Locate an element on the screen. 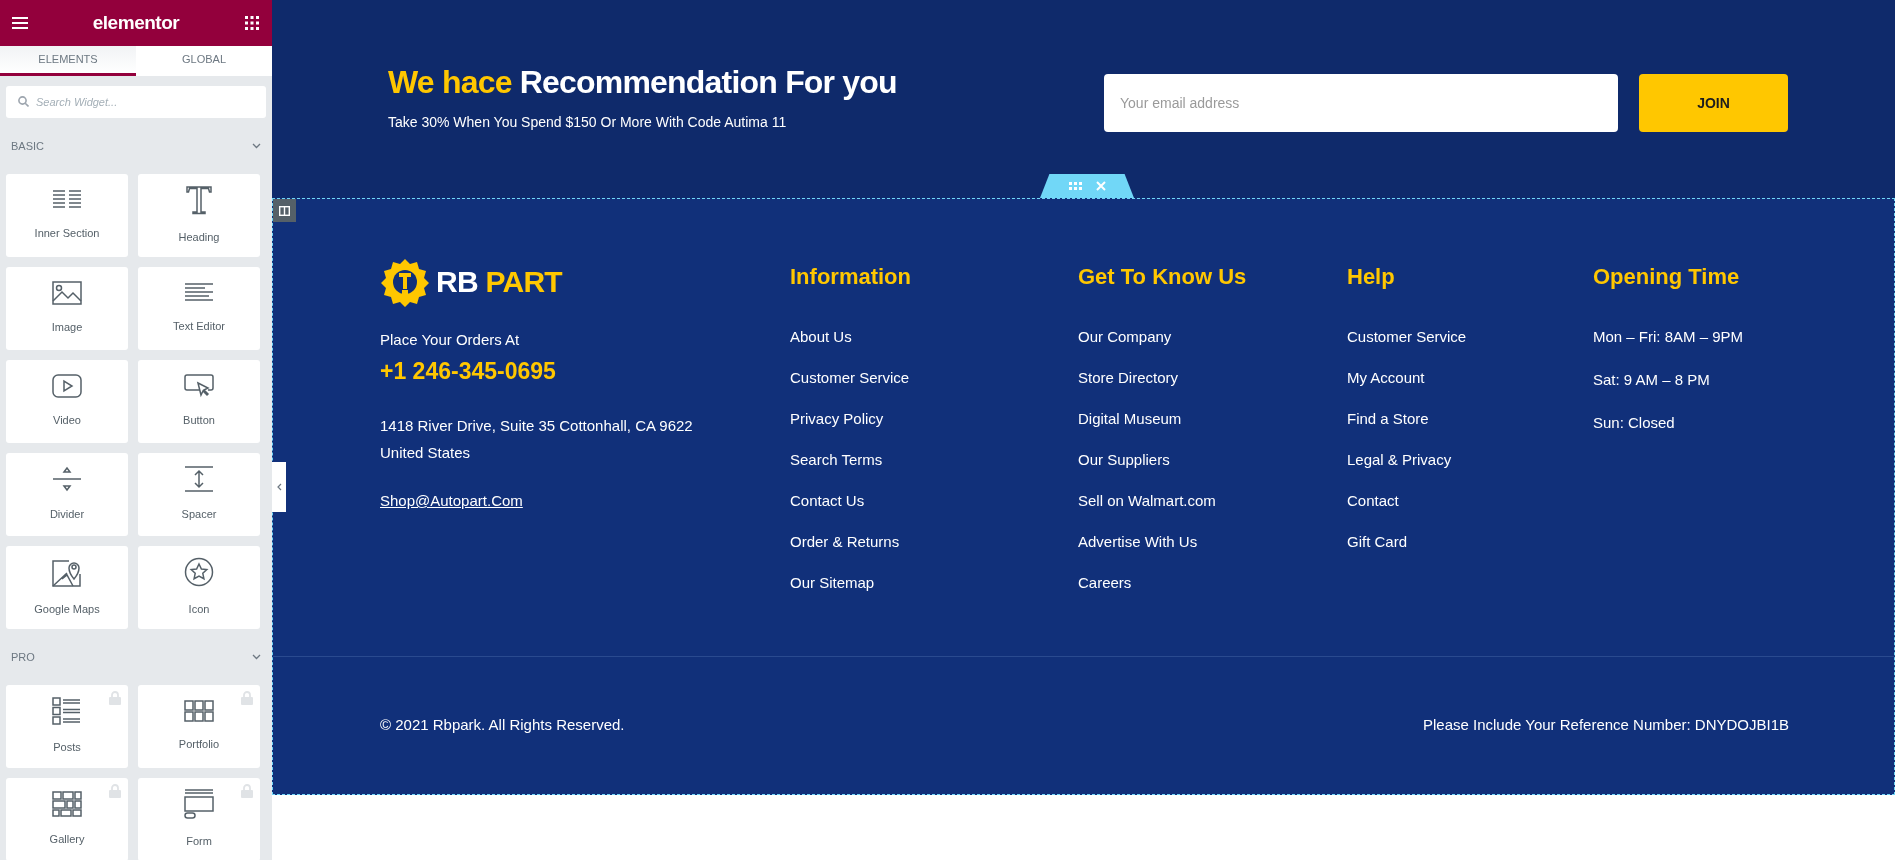 This screenshot has width=1895, height=860. widget-card: Form is located at coordinates (199, 819).